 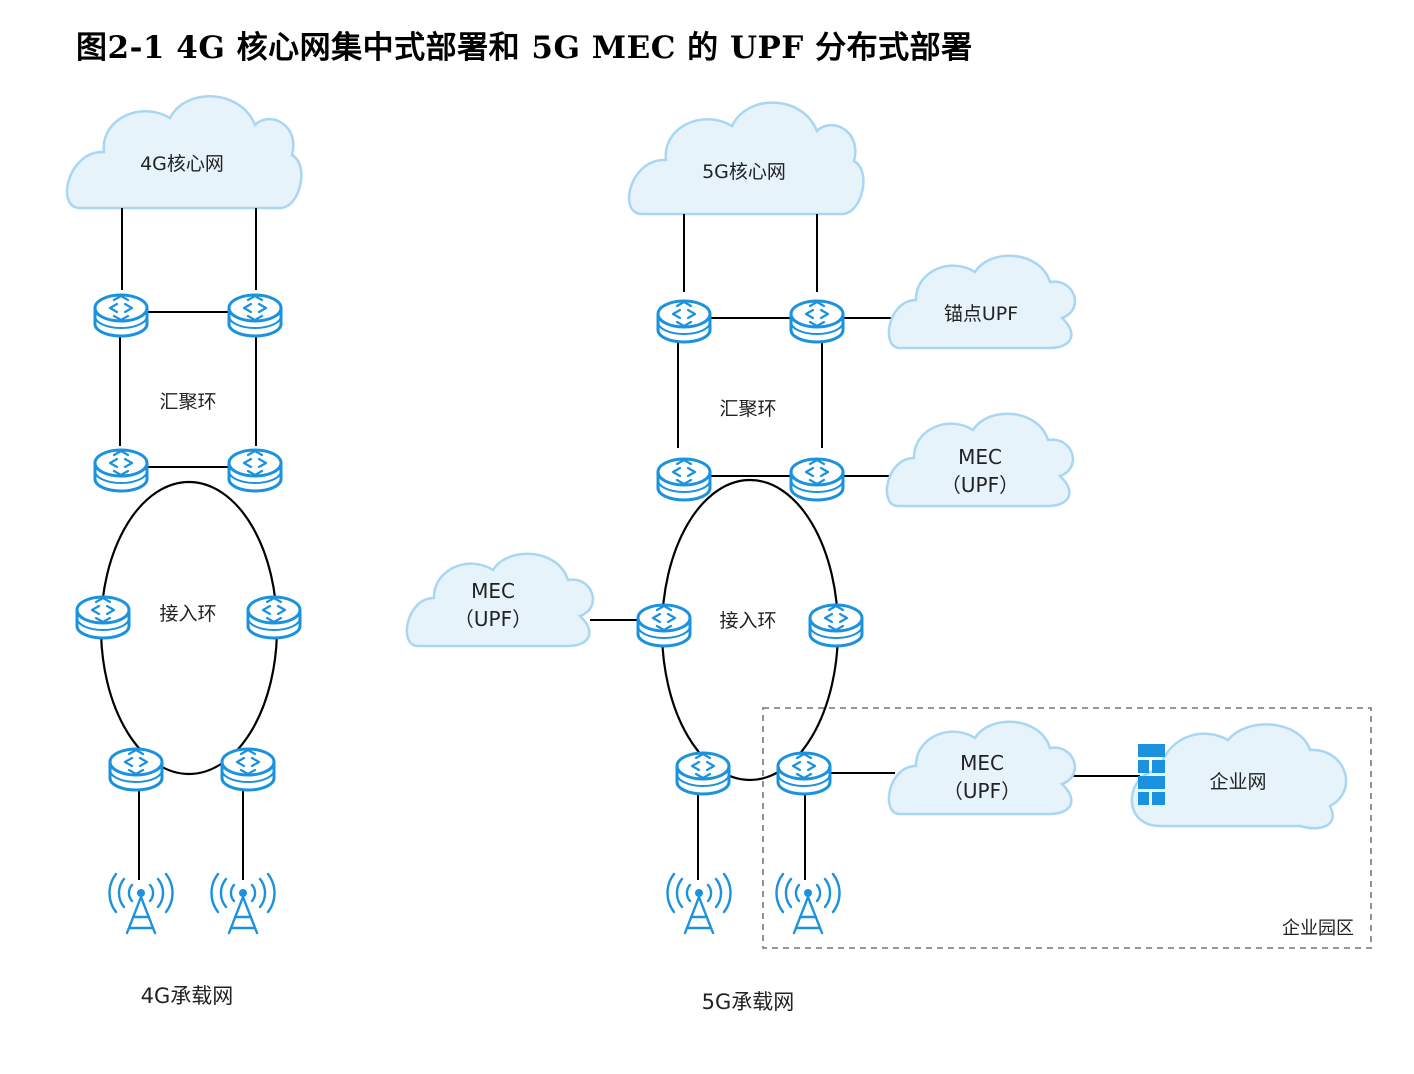 What do you see at coordinates (255, 315) in the screenshot?
I see `router-4g-core-right` at bounding box center [255, 315].